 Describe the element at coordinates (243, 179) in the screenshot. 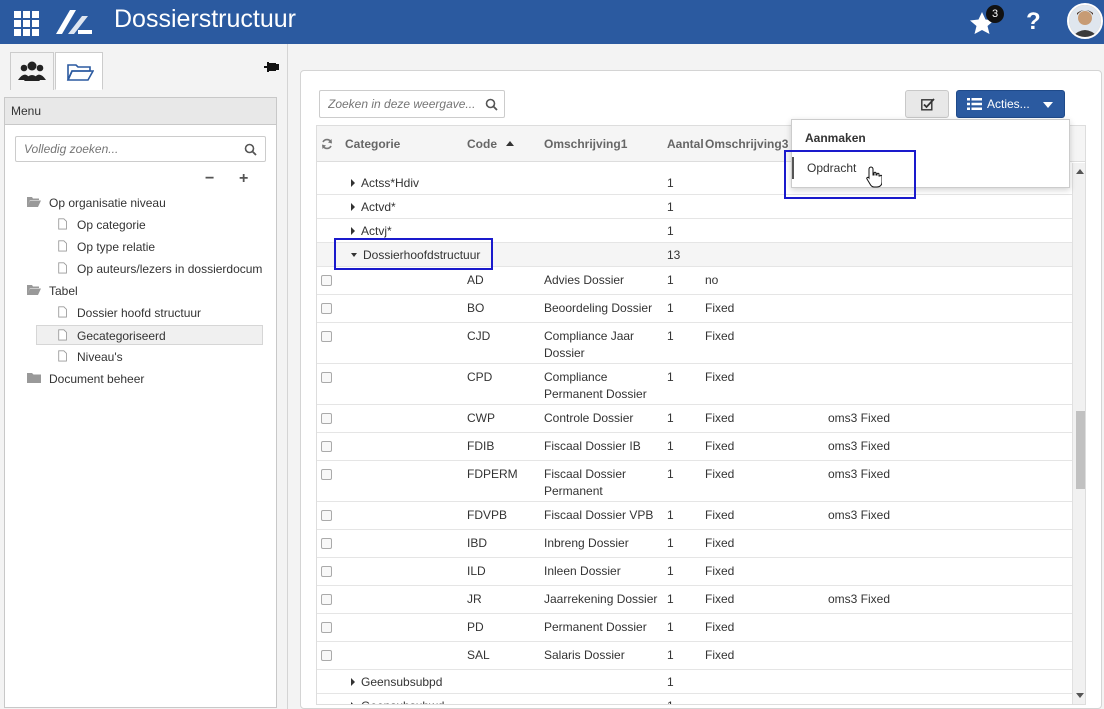

I see `expand-all-button: +` at that location.